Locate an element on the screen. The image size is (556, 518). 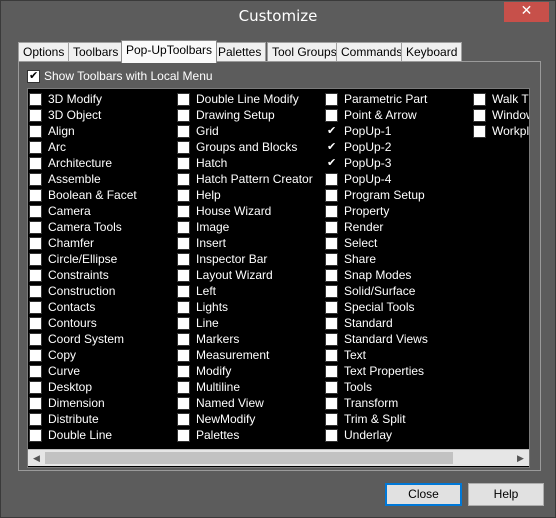
list-item: Camera is located at coordinates (82, 211).